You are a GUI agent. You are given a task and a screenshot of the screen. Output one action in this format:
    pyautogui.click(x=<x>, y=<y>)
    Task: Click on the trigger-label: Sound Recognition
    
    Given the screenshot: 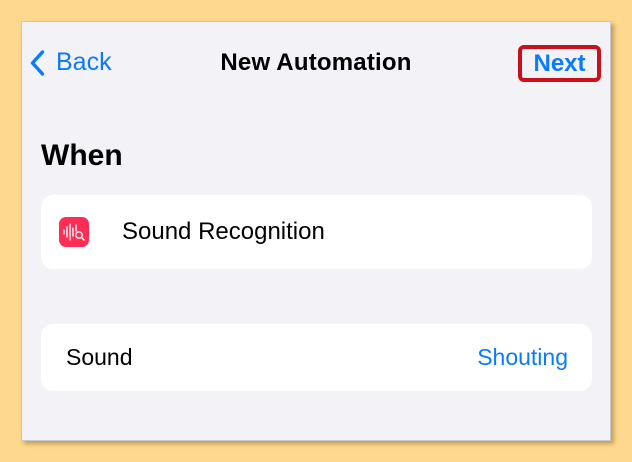 What is the action you would take?
    pyautogui.click(x=223, y=231)
    